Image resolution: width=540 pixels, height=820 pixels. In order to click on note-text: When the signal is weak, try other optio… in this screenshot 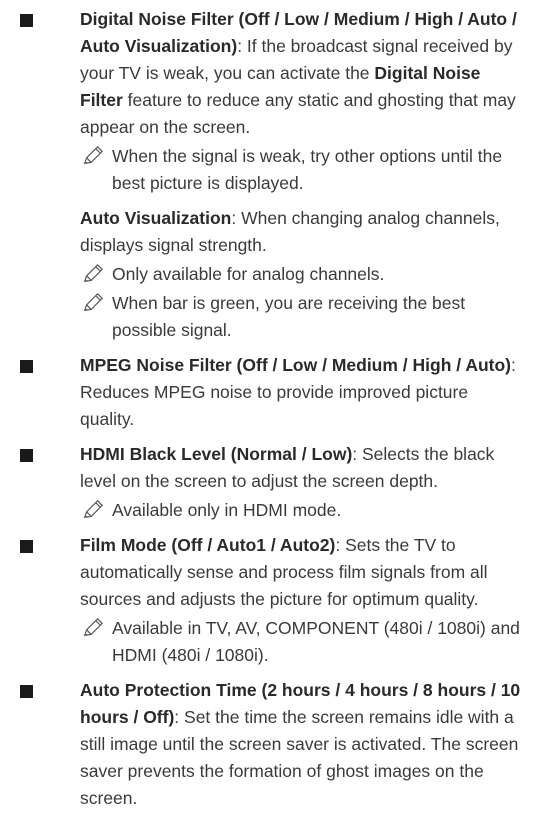, I will do `click(307, 169)`.